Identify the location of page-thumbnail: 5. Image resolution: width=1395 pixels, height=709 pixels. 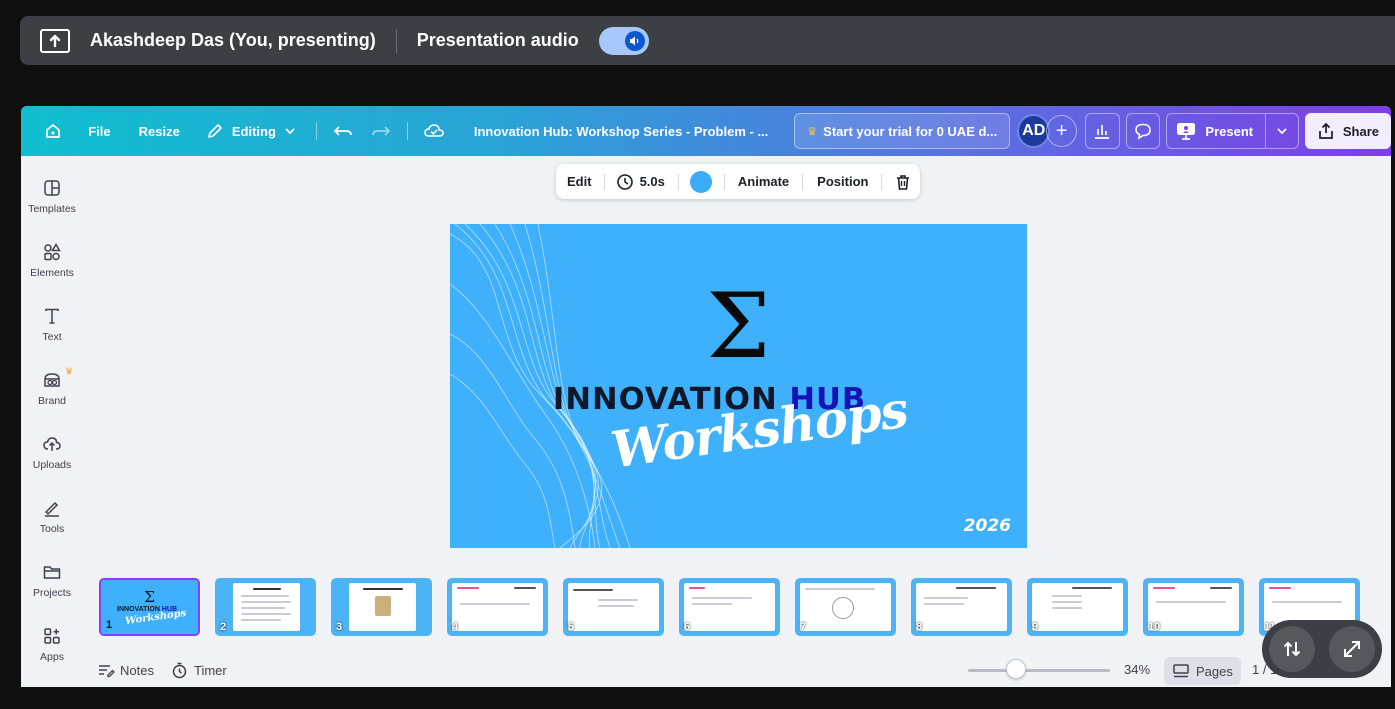
(613, 607).